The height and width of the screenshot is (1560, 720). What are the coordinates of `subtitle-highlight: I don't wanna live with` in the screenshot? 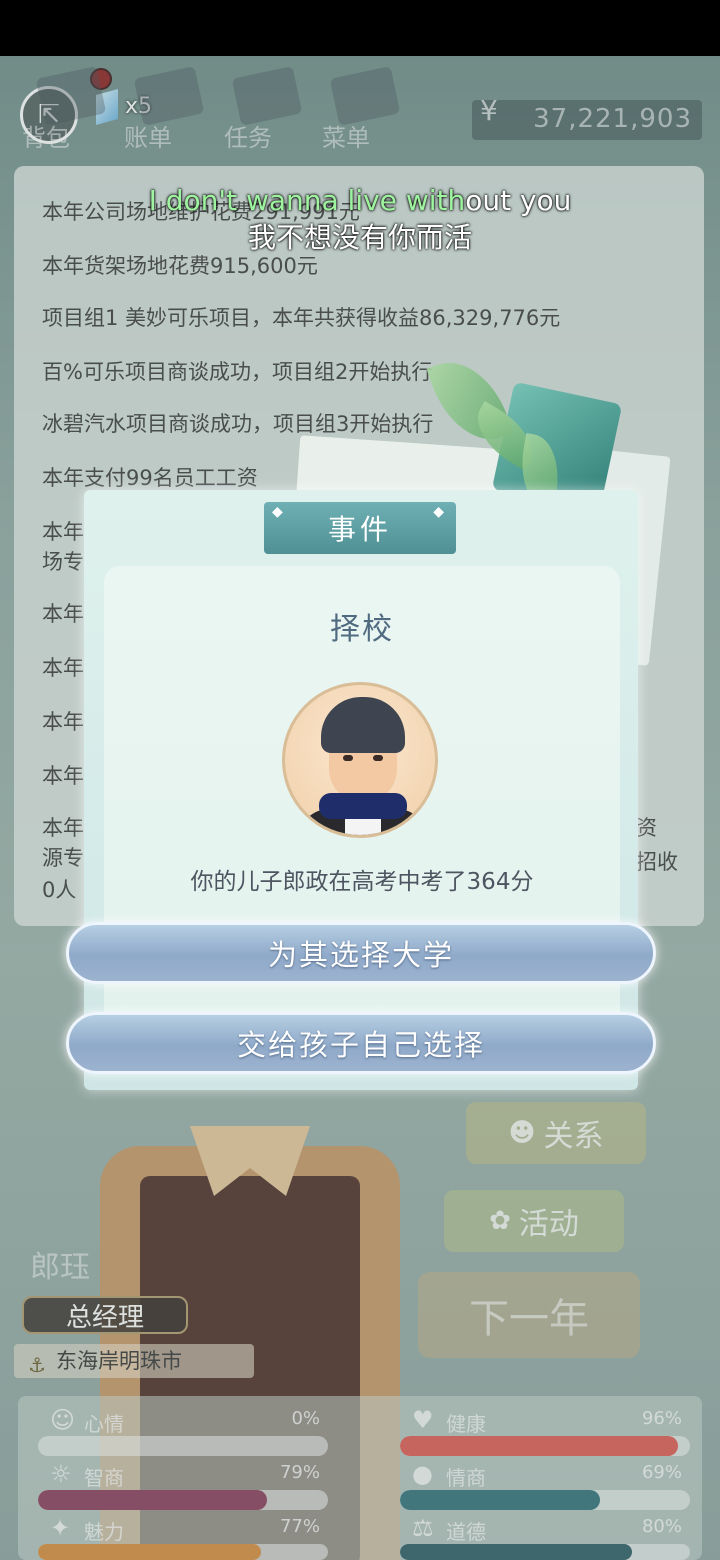 It's located at (307, 200).